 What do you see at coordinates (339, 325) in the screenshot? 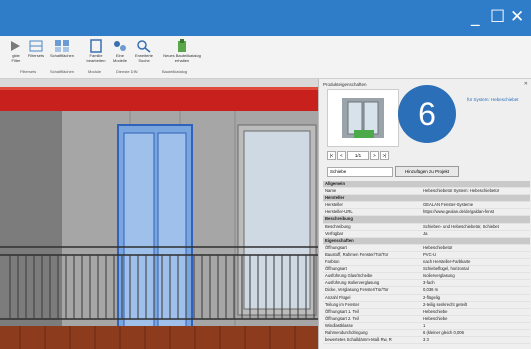
I see `property-key: Windlastklasse` at bounding box center [339, 325].